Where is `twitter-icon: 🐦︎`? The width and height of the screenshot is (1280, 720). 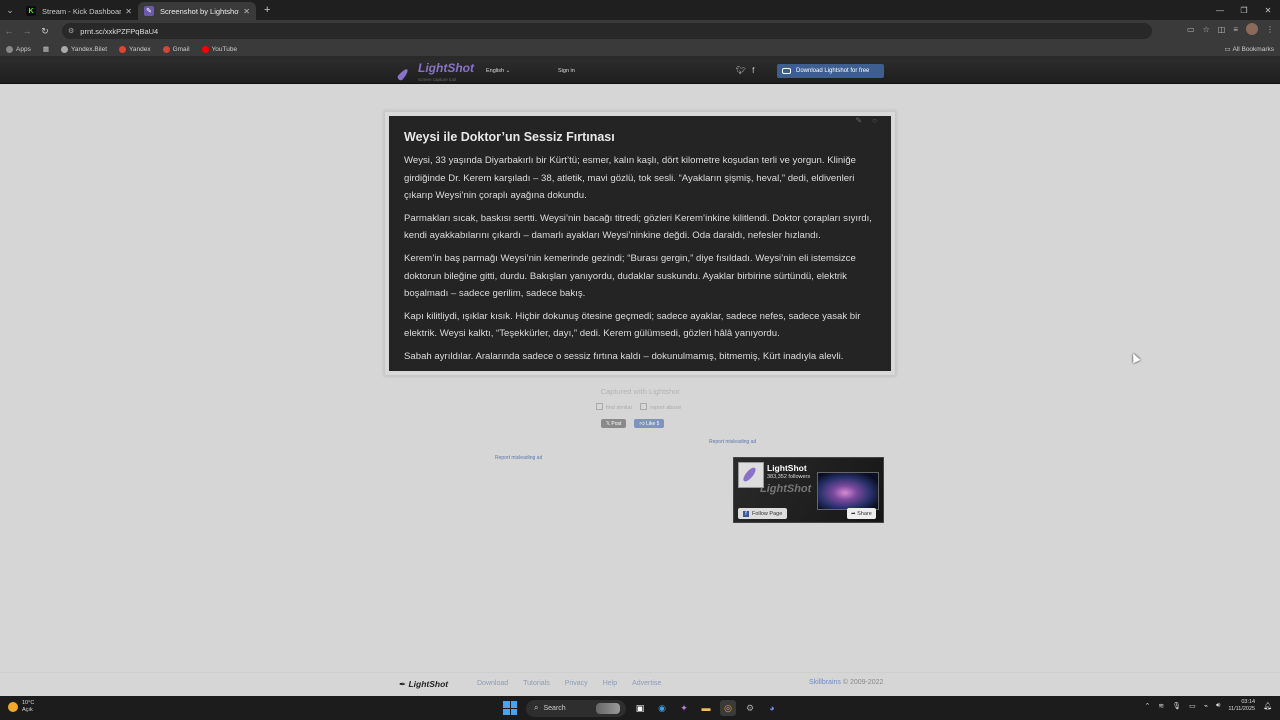 twitter-icon: 🐦︎ is located at coordinates (741, 70).